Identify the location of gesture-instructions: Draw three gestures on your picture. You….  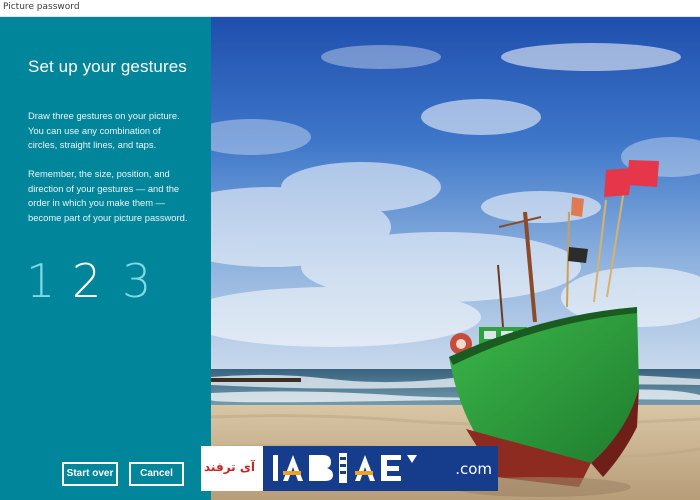
(104, 130).